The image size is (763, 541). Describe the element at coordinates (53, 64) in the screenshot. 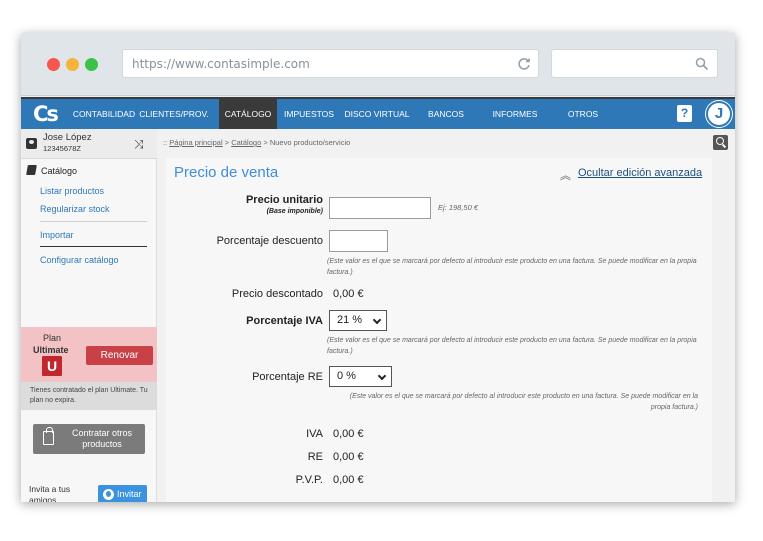

I see `close-window-button` at that location.